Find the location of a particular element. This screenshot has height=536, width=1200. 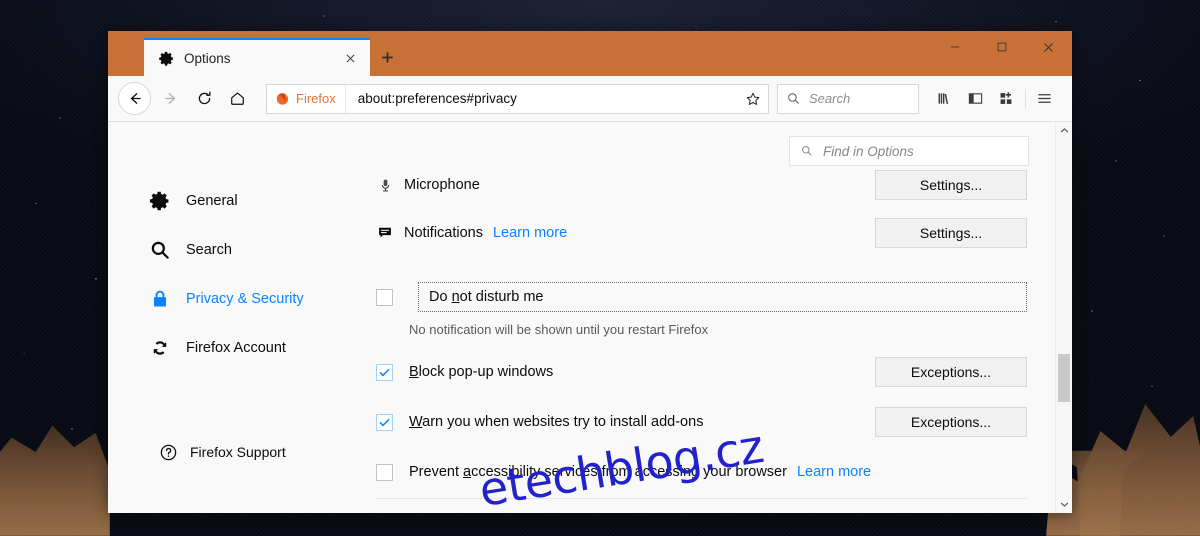

sidebar-icon is located at coordinates (975, 98).